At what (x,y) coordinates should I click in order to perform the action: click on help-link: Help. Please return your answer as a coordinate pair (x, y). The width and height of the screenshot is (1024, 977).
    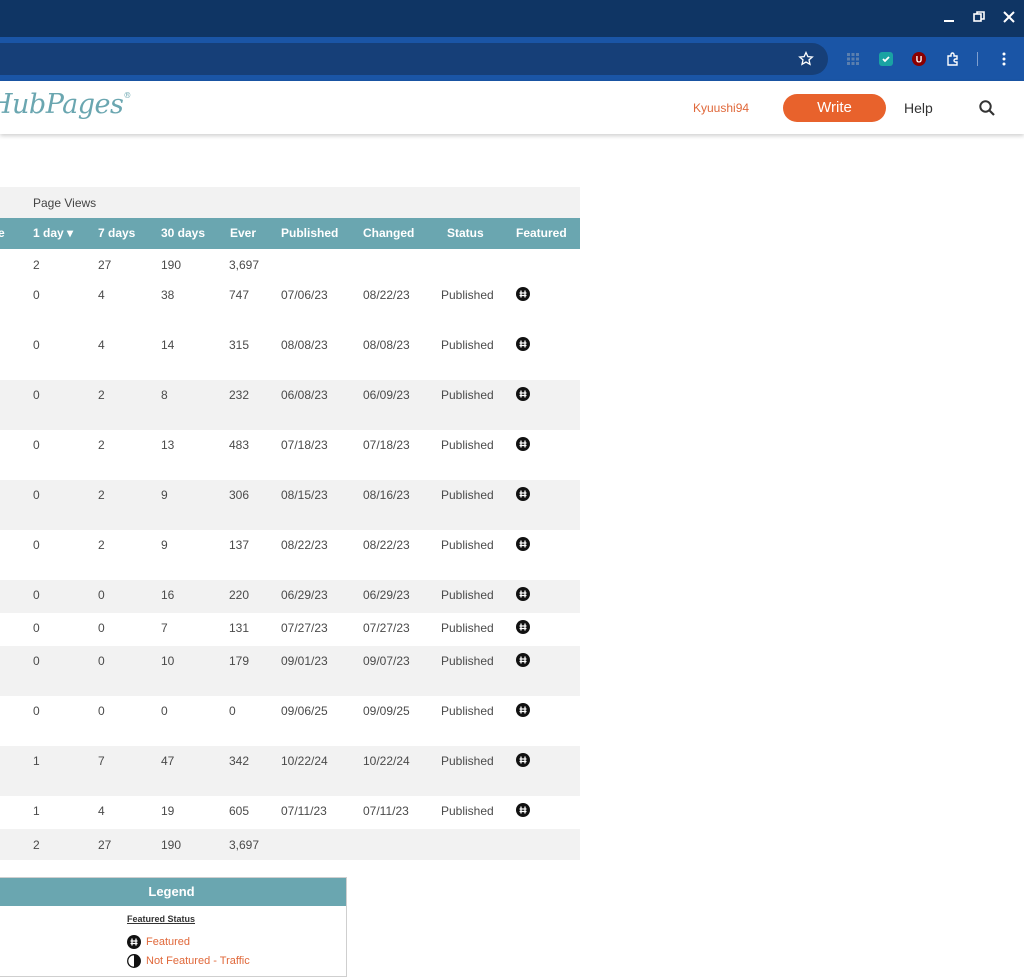
    Looking at the image, I should click on (918, 108).